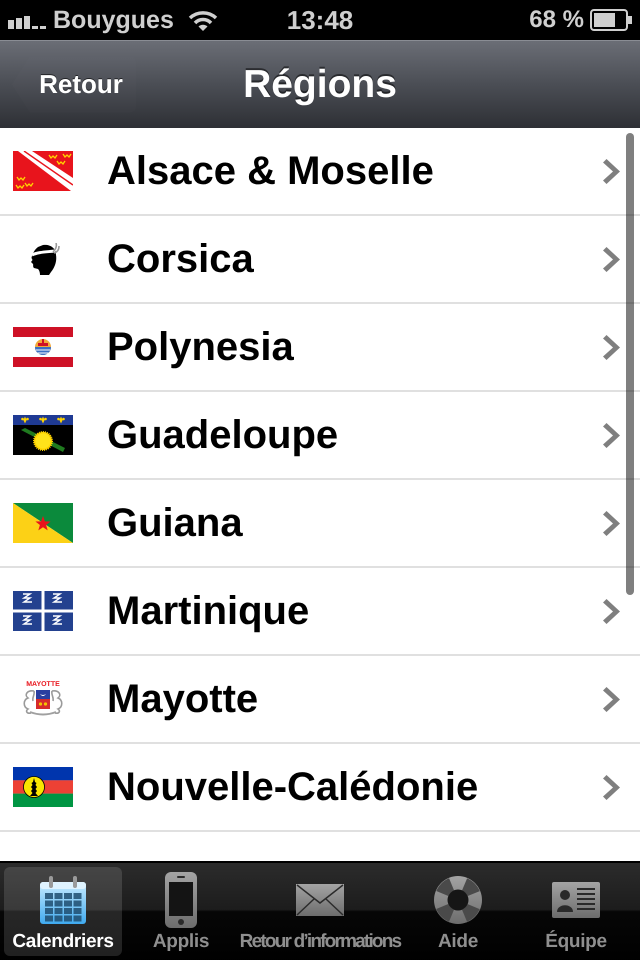 Image resolution: width=640 pixels, height=960 pixels. Describe the element at coordinates (556, 20) in the screenshot. I see `battery-percent: 68 %` at that location.